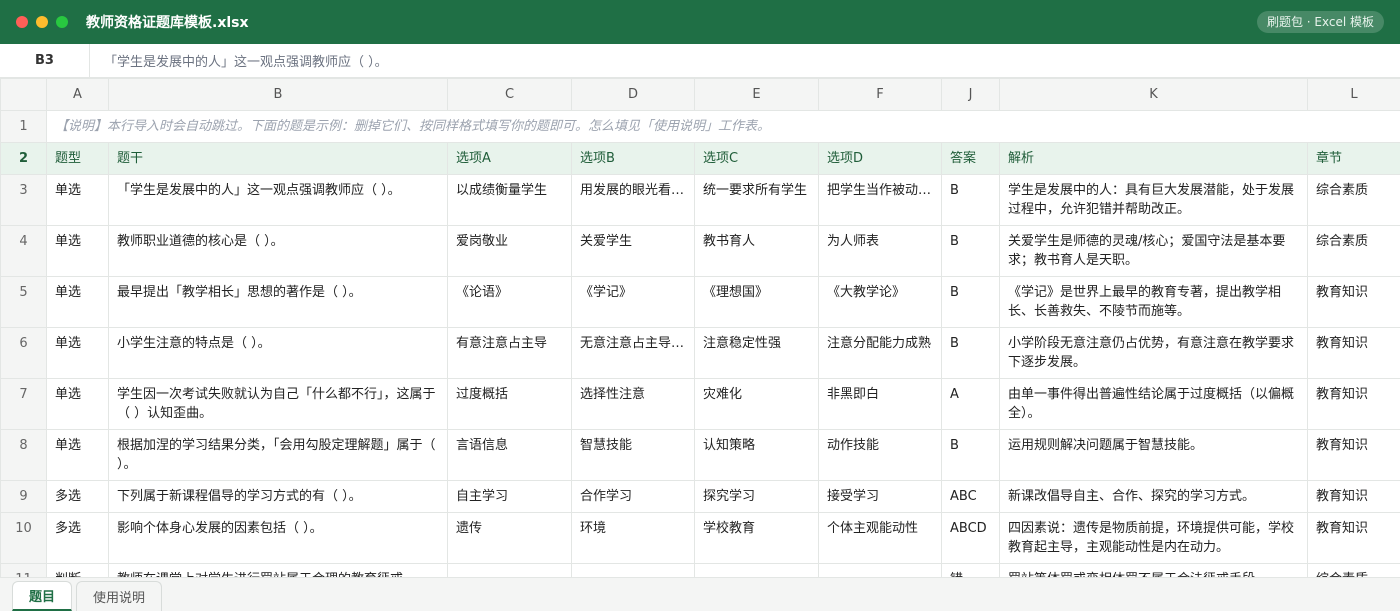 This screenshot has height=611, width=1400. I want to click on table-cell: A, so click(970, 404).